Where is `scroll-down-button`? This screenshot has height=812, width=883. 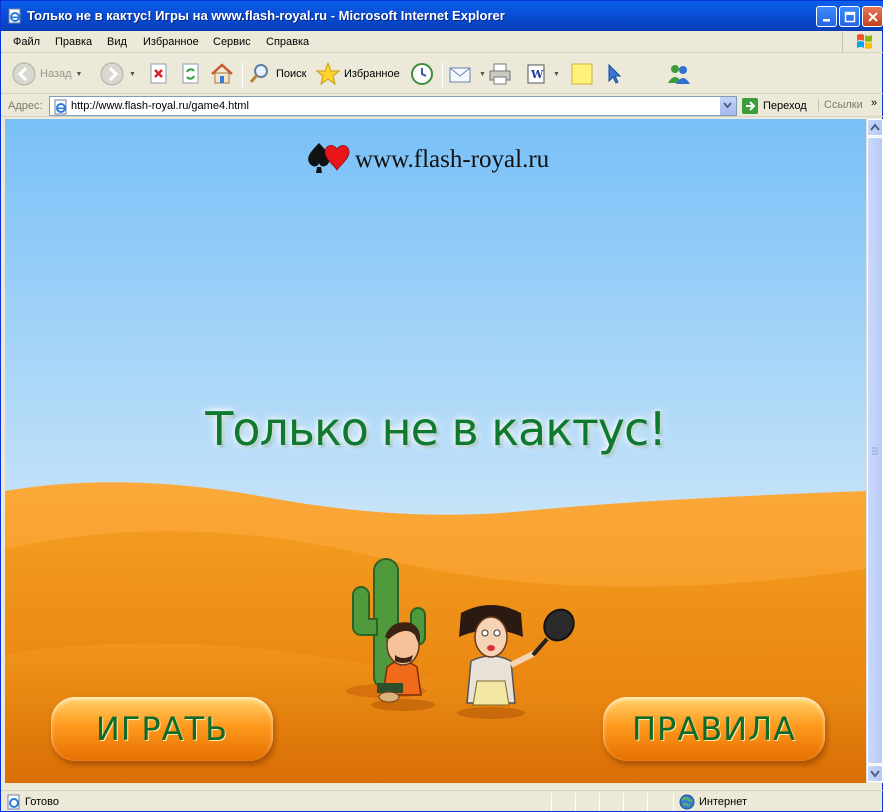 scroll-down-button is located at coordinates (875, 773).